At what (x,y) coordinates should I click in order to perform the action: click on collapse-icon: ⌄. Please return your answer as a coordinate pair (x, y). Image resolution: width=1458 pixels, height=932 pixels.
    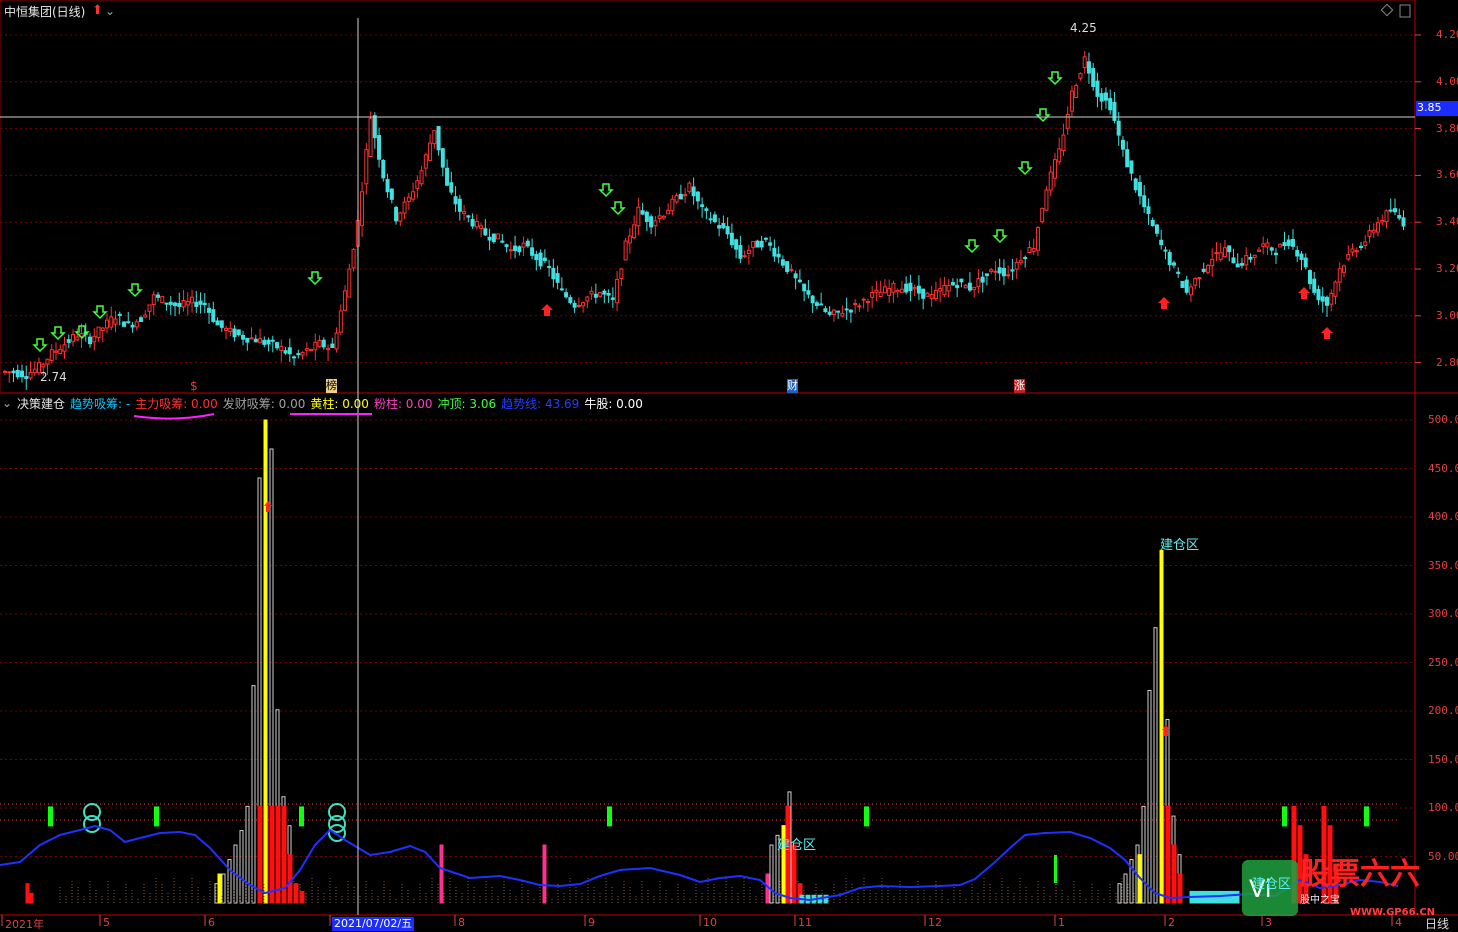
    Looking at the image, I should click on (7, 403).